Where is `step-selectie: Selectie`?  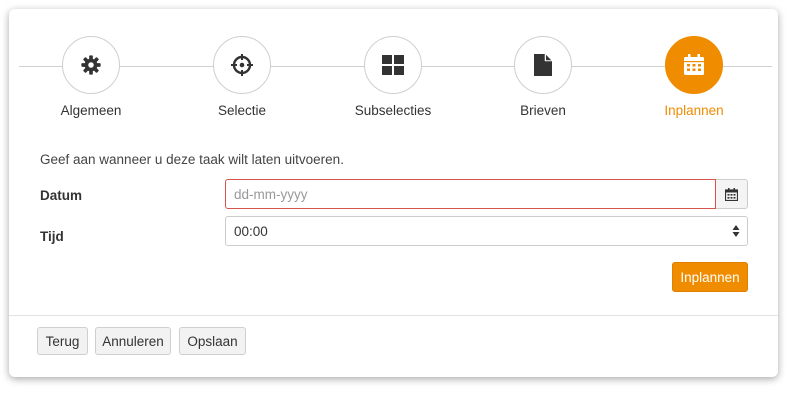
step-selectie: Selectie is located at coordinates (242, 77).